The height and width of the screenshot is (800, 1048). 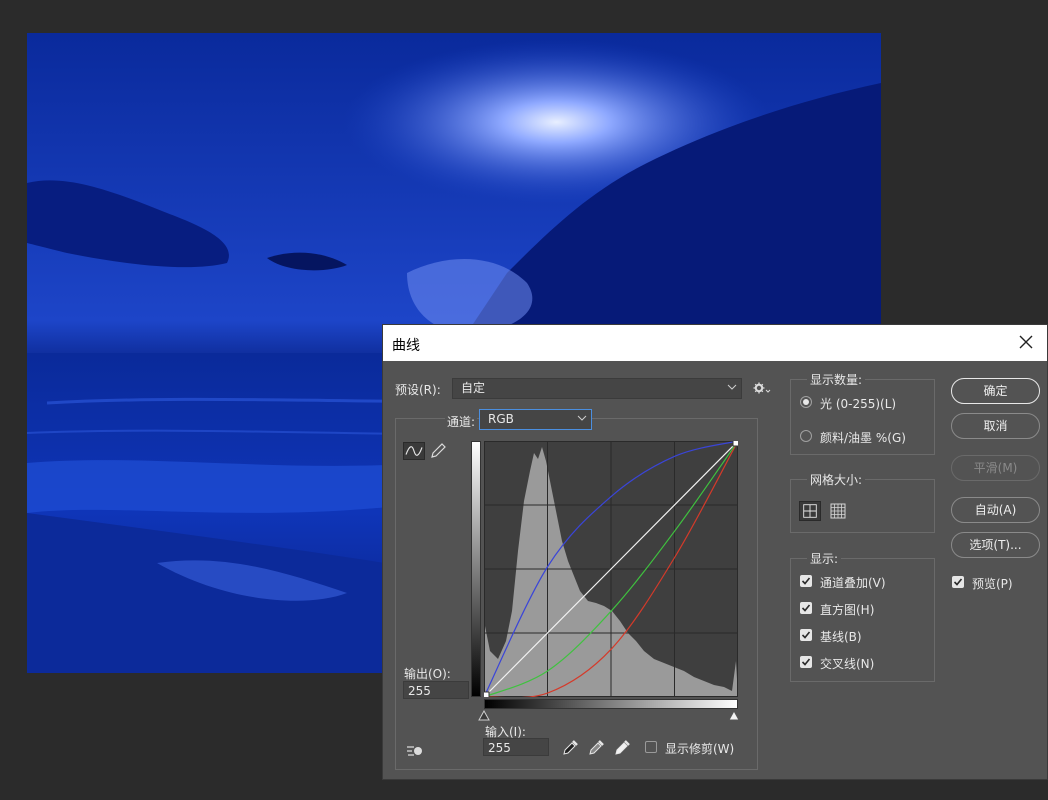 What do you see at coordinates (810, 511) in the screenshot?
I see `simple-grid-icon` at bounding box center [810, 511].